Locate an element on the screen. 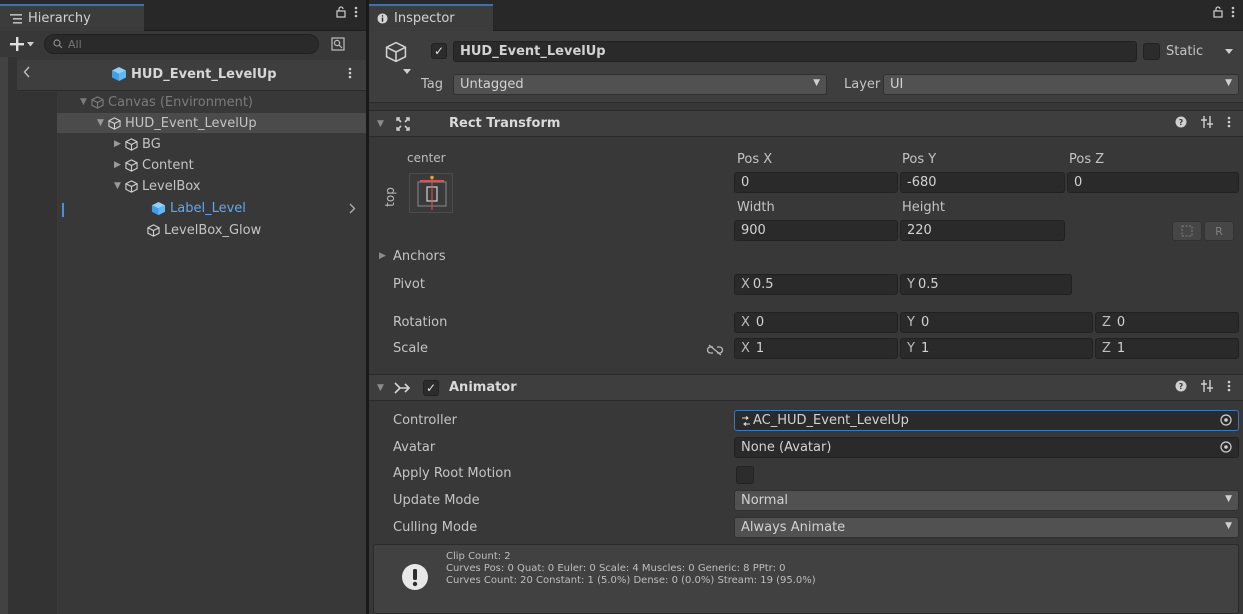  axis-y-label: Y is located at coordinates (911, 322).